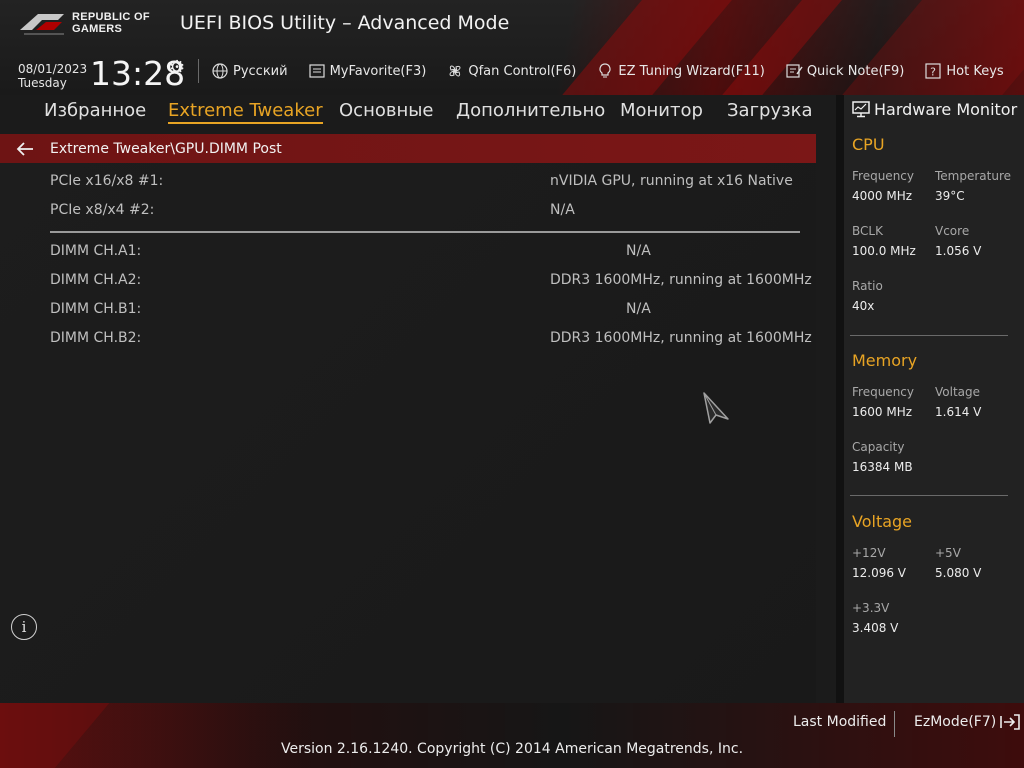 This screenshot has width=1024, height=768. Describe the element at coordinates (177, 67) in the screenshot. I see `gear-icon: ⚙` at that location.